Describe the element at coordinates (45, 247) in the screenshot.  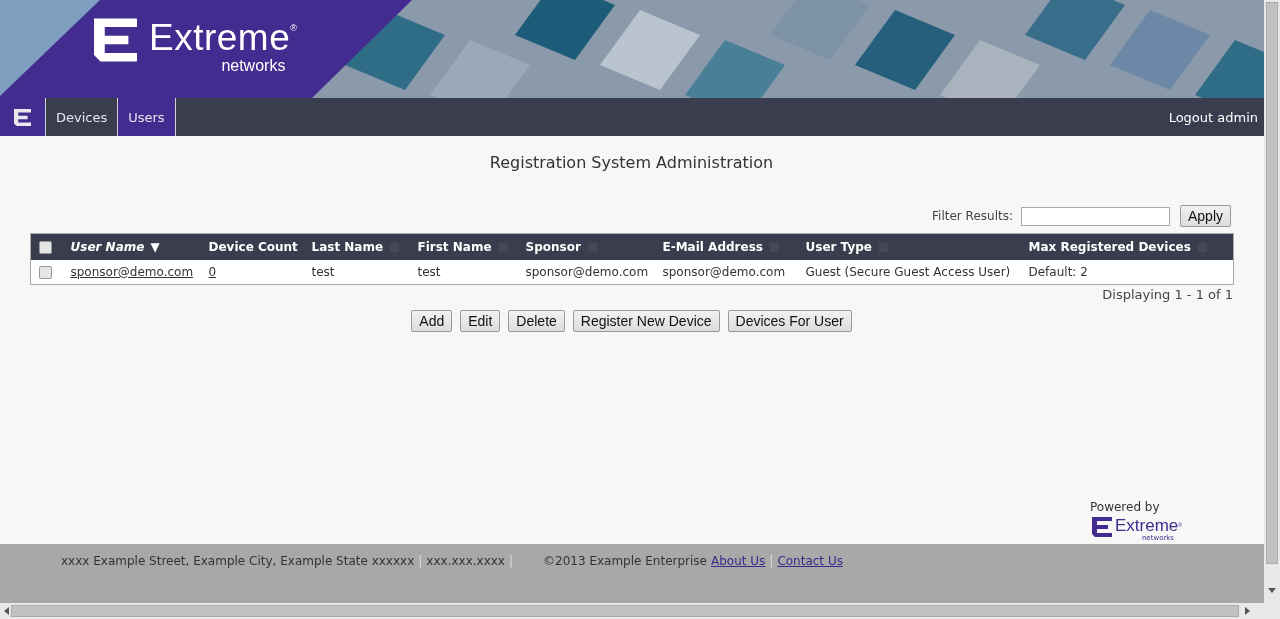
I see `select-all-checkbox` at that location.